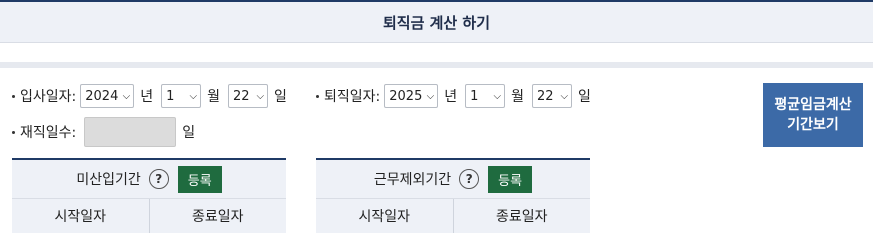  What do you see at coordinates (453, 178) in the screenshot?
I see `panel-title-row: 근무제외기간 ? 등록` at bounding box center [453, 178].